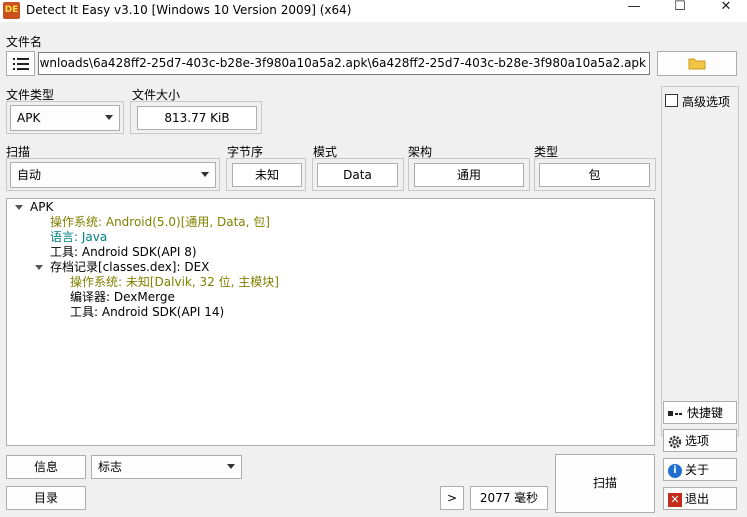 The height and width of the screenshot is (517, 747). I want to click on info-icon: i, so click(675, 470).